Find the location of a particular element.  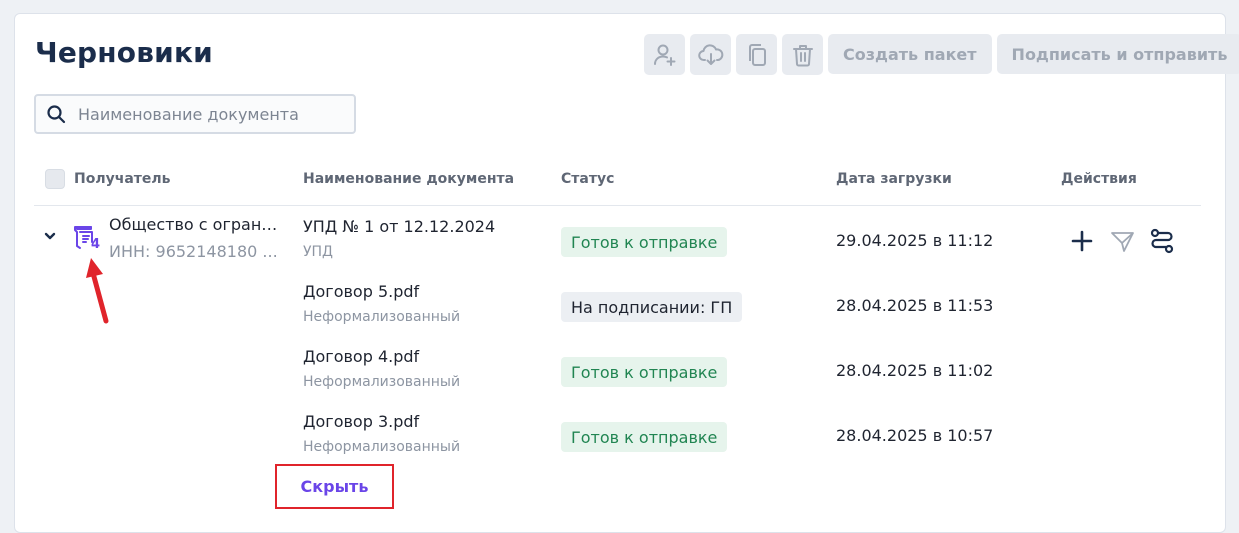

send-icon is located at coordinates (1122, 241).